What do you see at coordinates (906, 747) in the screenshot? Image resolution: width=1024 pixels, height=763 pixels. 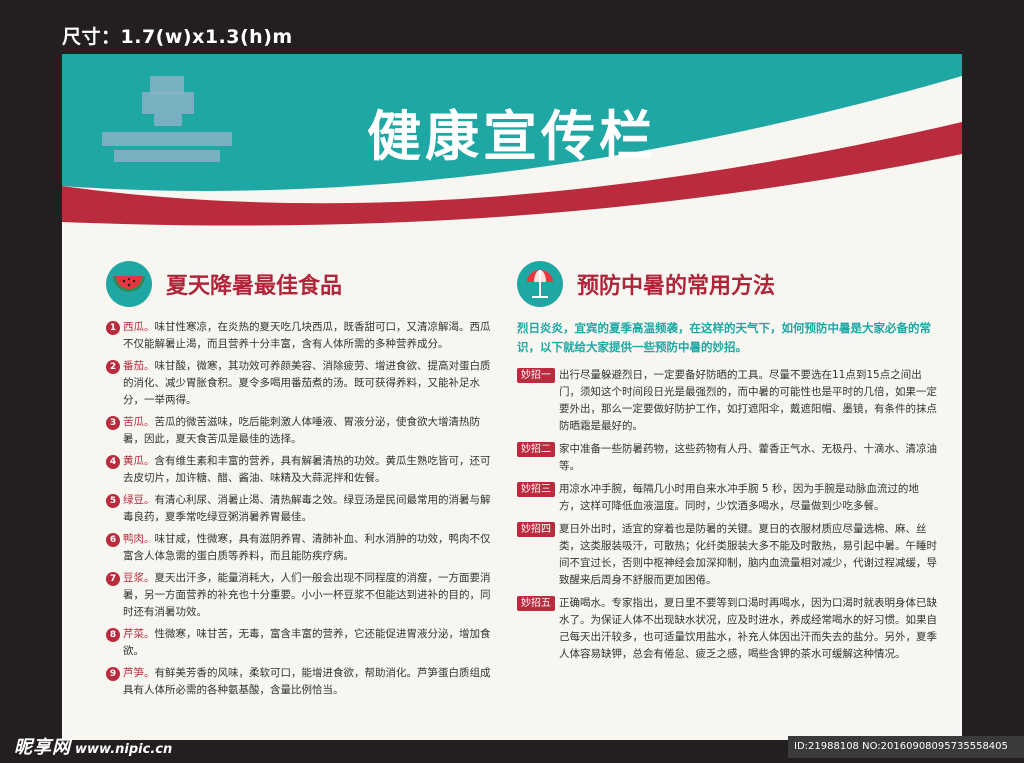 I see `image-id-bar: ID:21988108 NO:20160908095735558405` at bounding box center [906, 747].